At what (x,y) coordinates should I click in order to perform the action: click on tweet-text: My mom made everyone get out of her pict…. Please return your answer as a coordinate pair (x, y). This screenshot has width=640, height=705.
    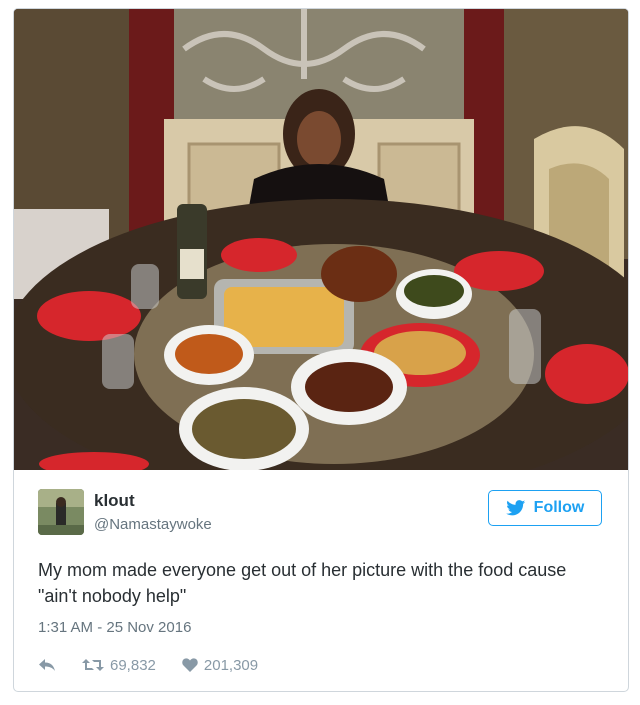
    Looking at the image, I should click on (302, 583).